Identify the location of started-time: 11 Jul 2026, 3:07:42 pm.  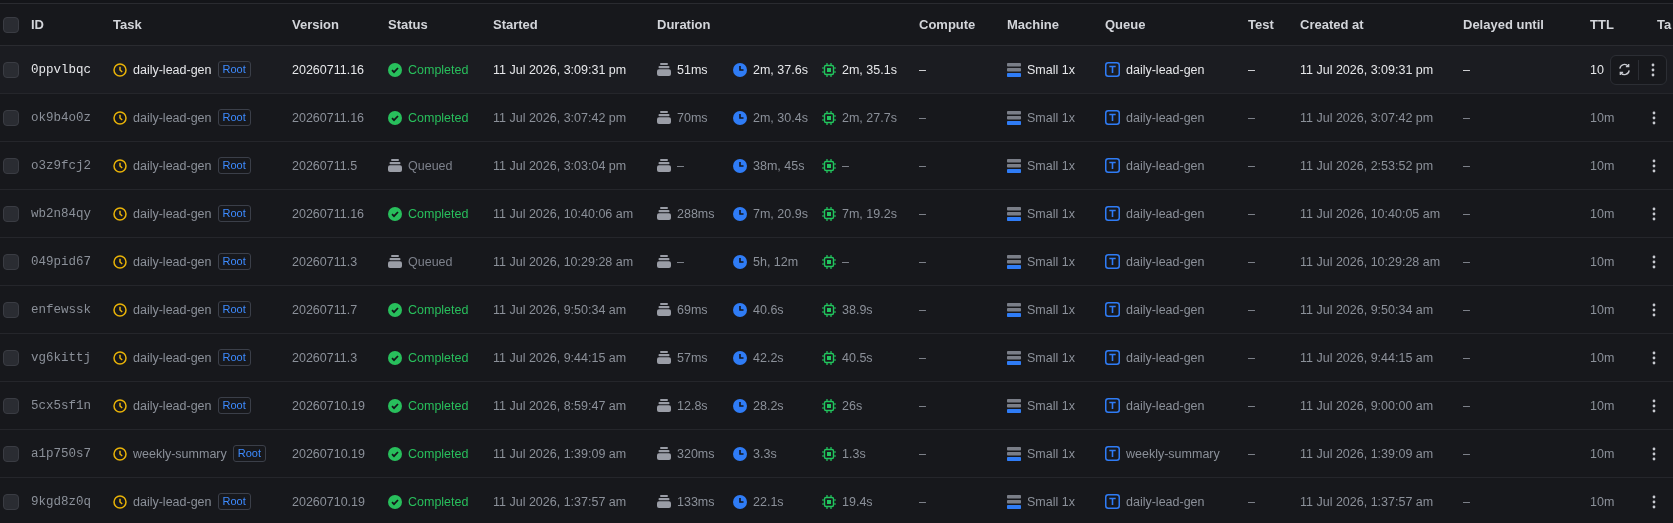
(560, 117).